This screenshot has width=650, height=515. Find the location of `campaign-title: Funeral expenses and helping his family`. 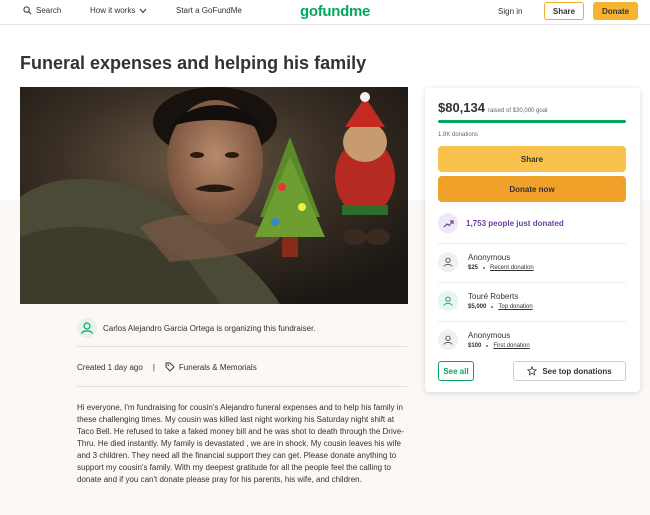

campaign-title: Funeral expenses and helping his family is located at coordinates (193, 63).